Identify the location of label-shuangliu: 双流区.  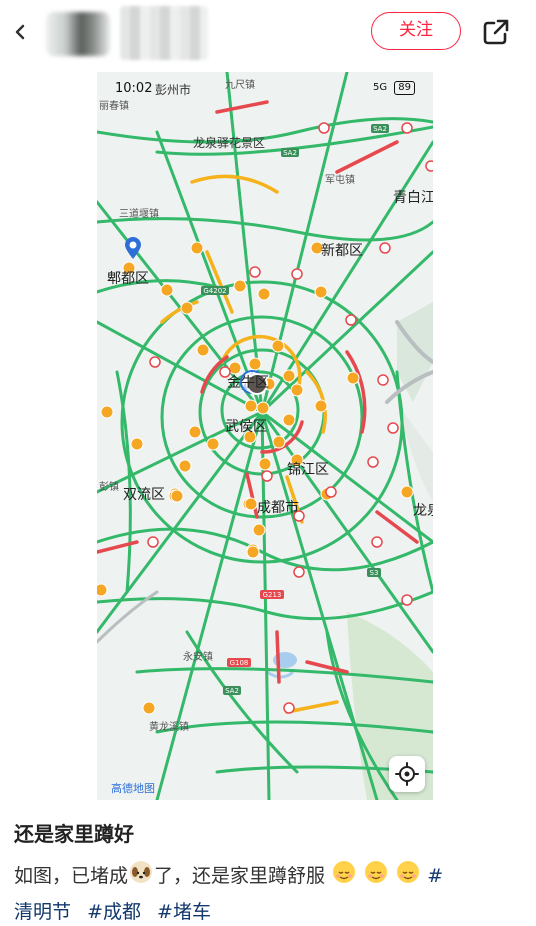
(144, 495).